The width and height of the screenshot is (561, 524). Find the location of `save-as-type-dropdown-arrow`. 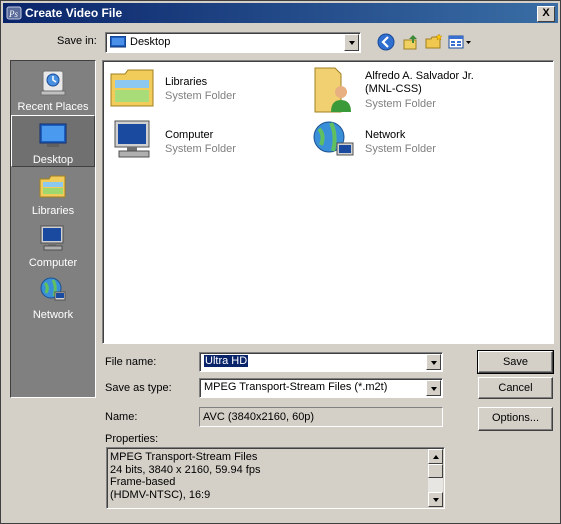

save-as-type-dropdown-arrow is located at coordinates (433, 388).